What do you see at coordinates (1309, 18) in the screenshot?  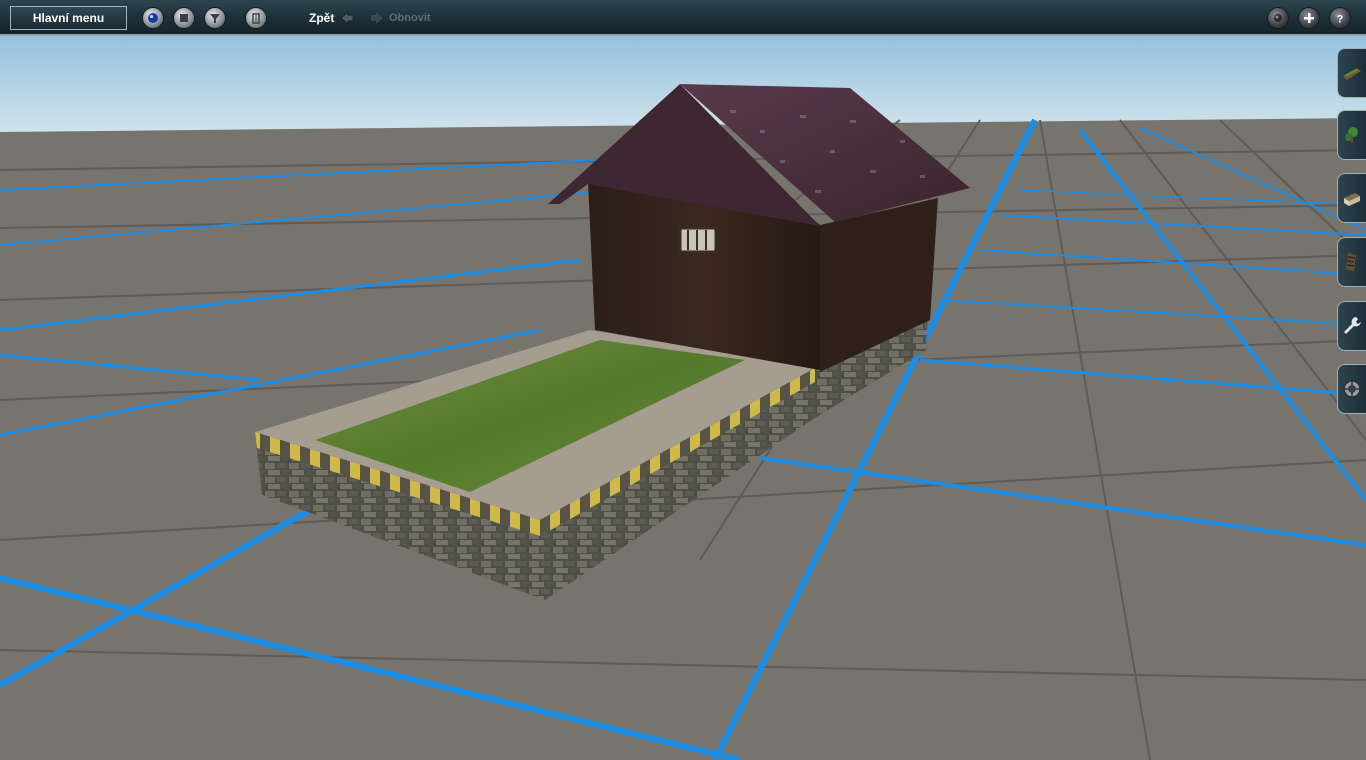 I see `plus-icon` at bounding box center [1309, 18].